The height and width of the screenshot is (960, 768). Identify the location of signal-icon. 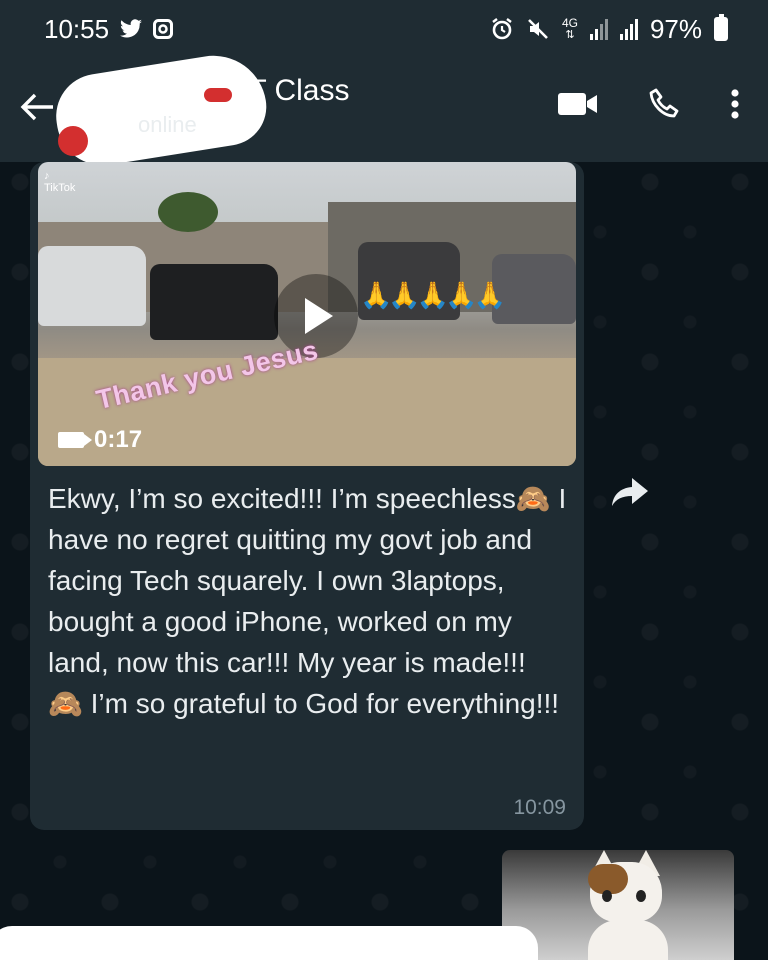
(598, 29).